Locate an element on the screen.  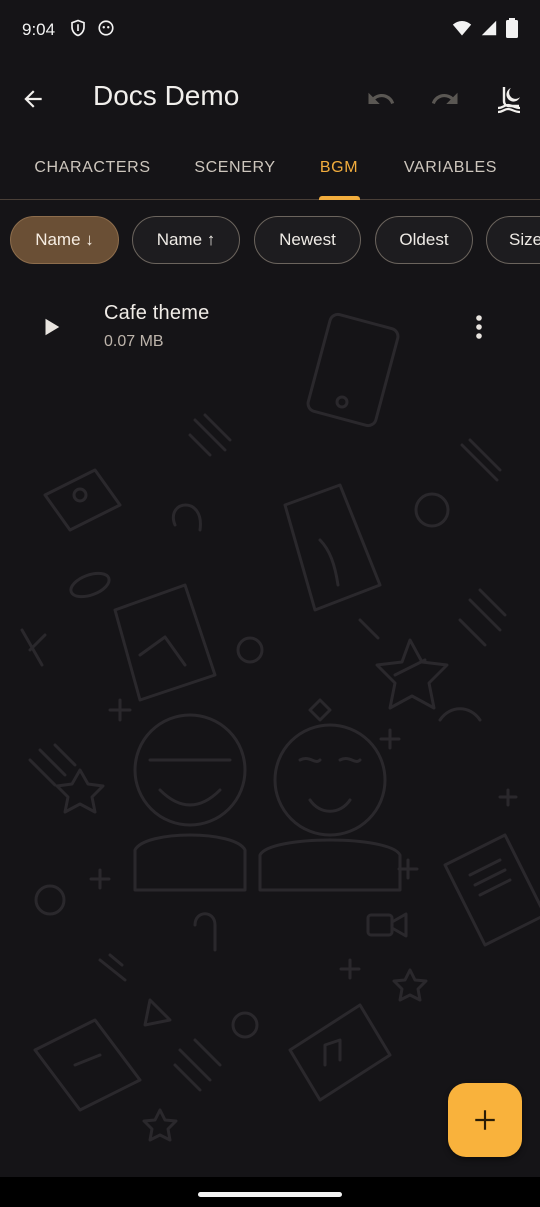
tab-characters: CHARACTERS is located at coordinates (92, 167).